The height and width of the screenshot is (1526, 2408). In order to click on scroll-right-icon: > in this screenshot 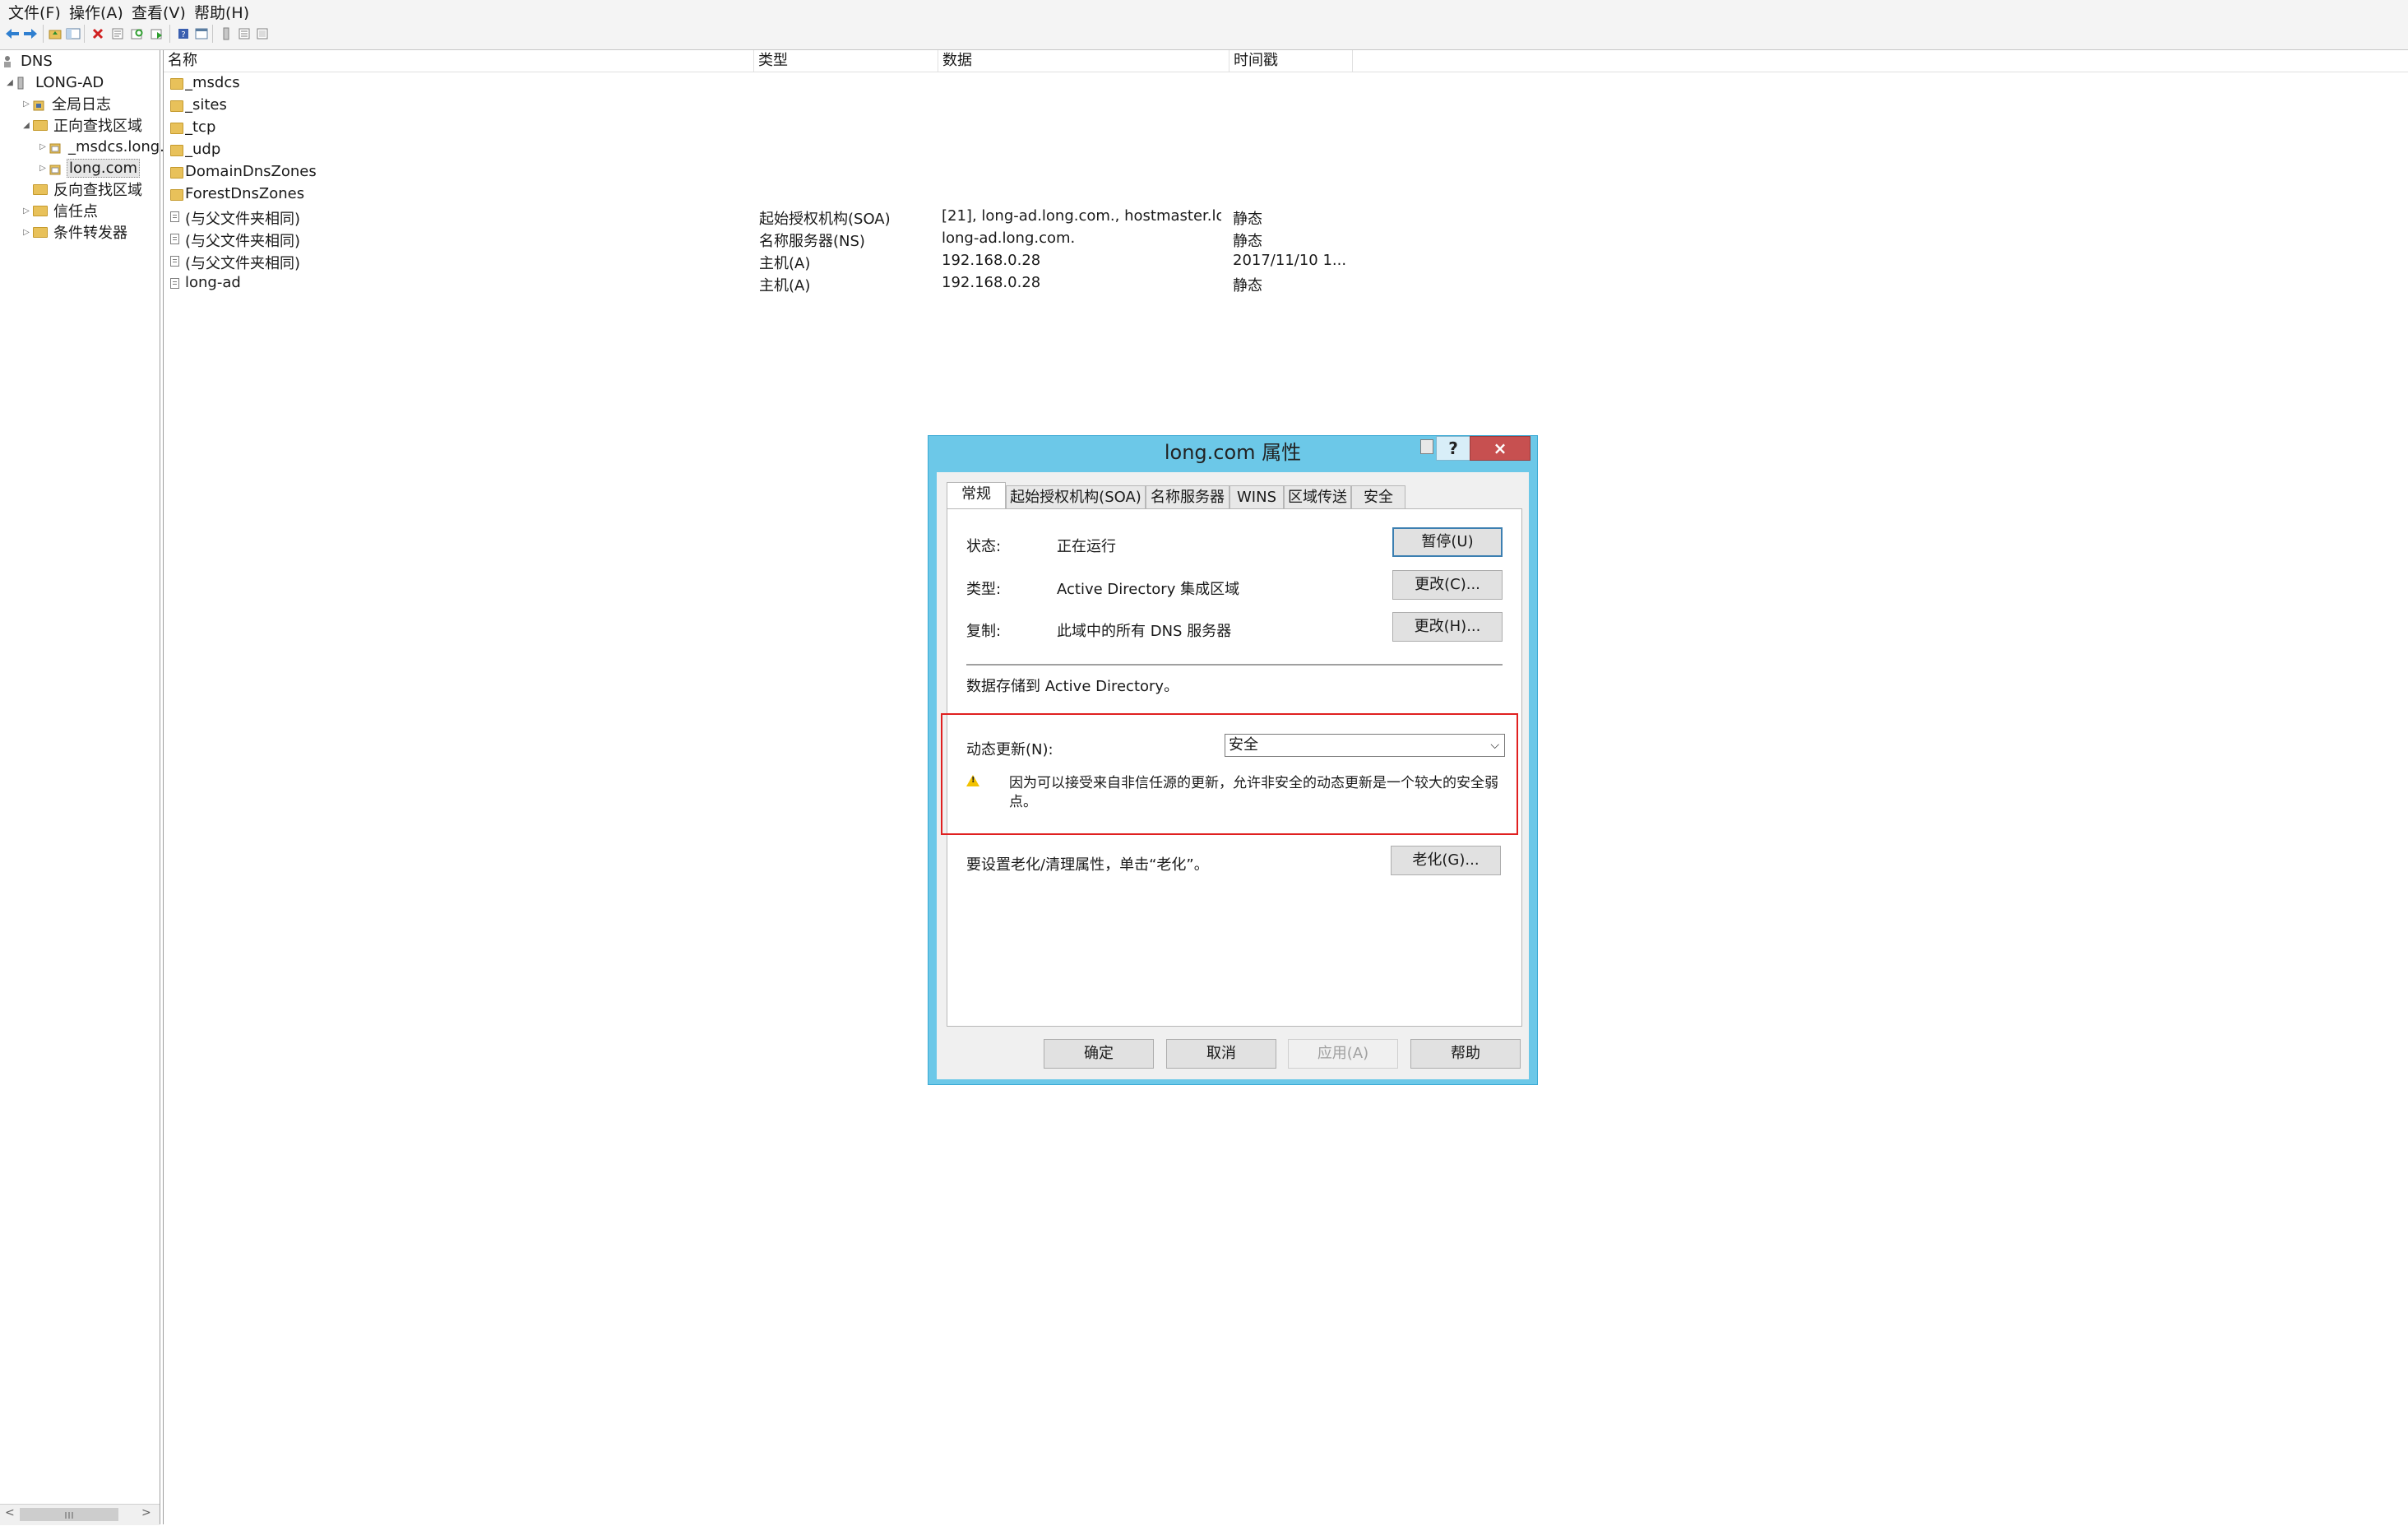, I will do `click(146, 1512)`.